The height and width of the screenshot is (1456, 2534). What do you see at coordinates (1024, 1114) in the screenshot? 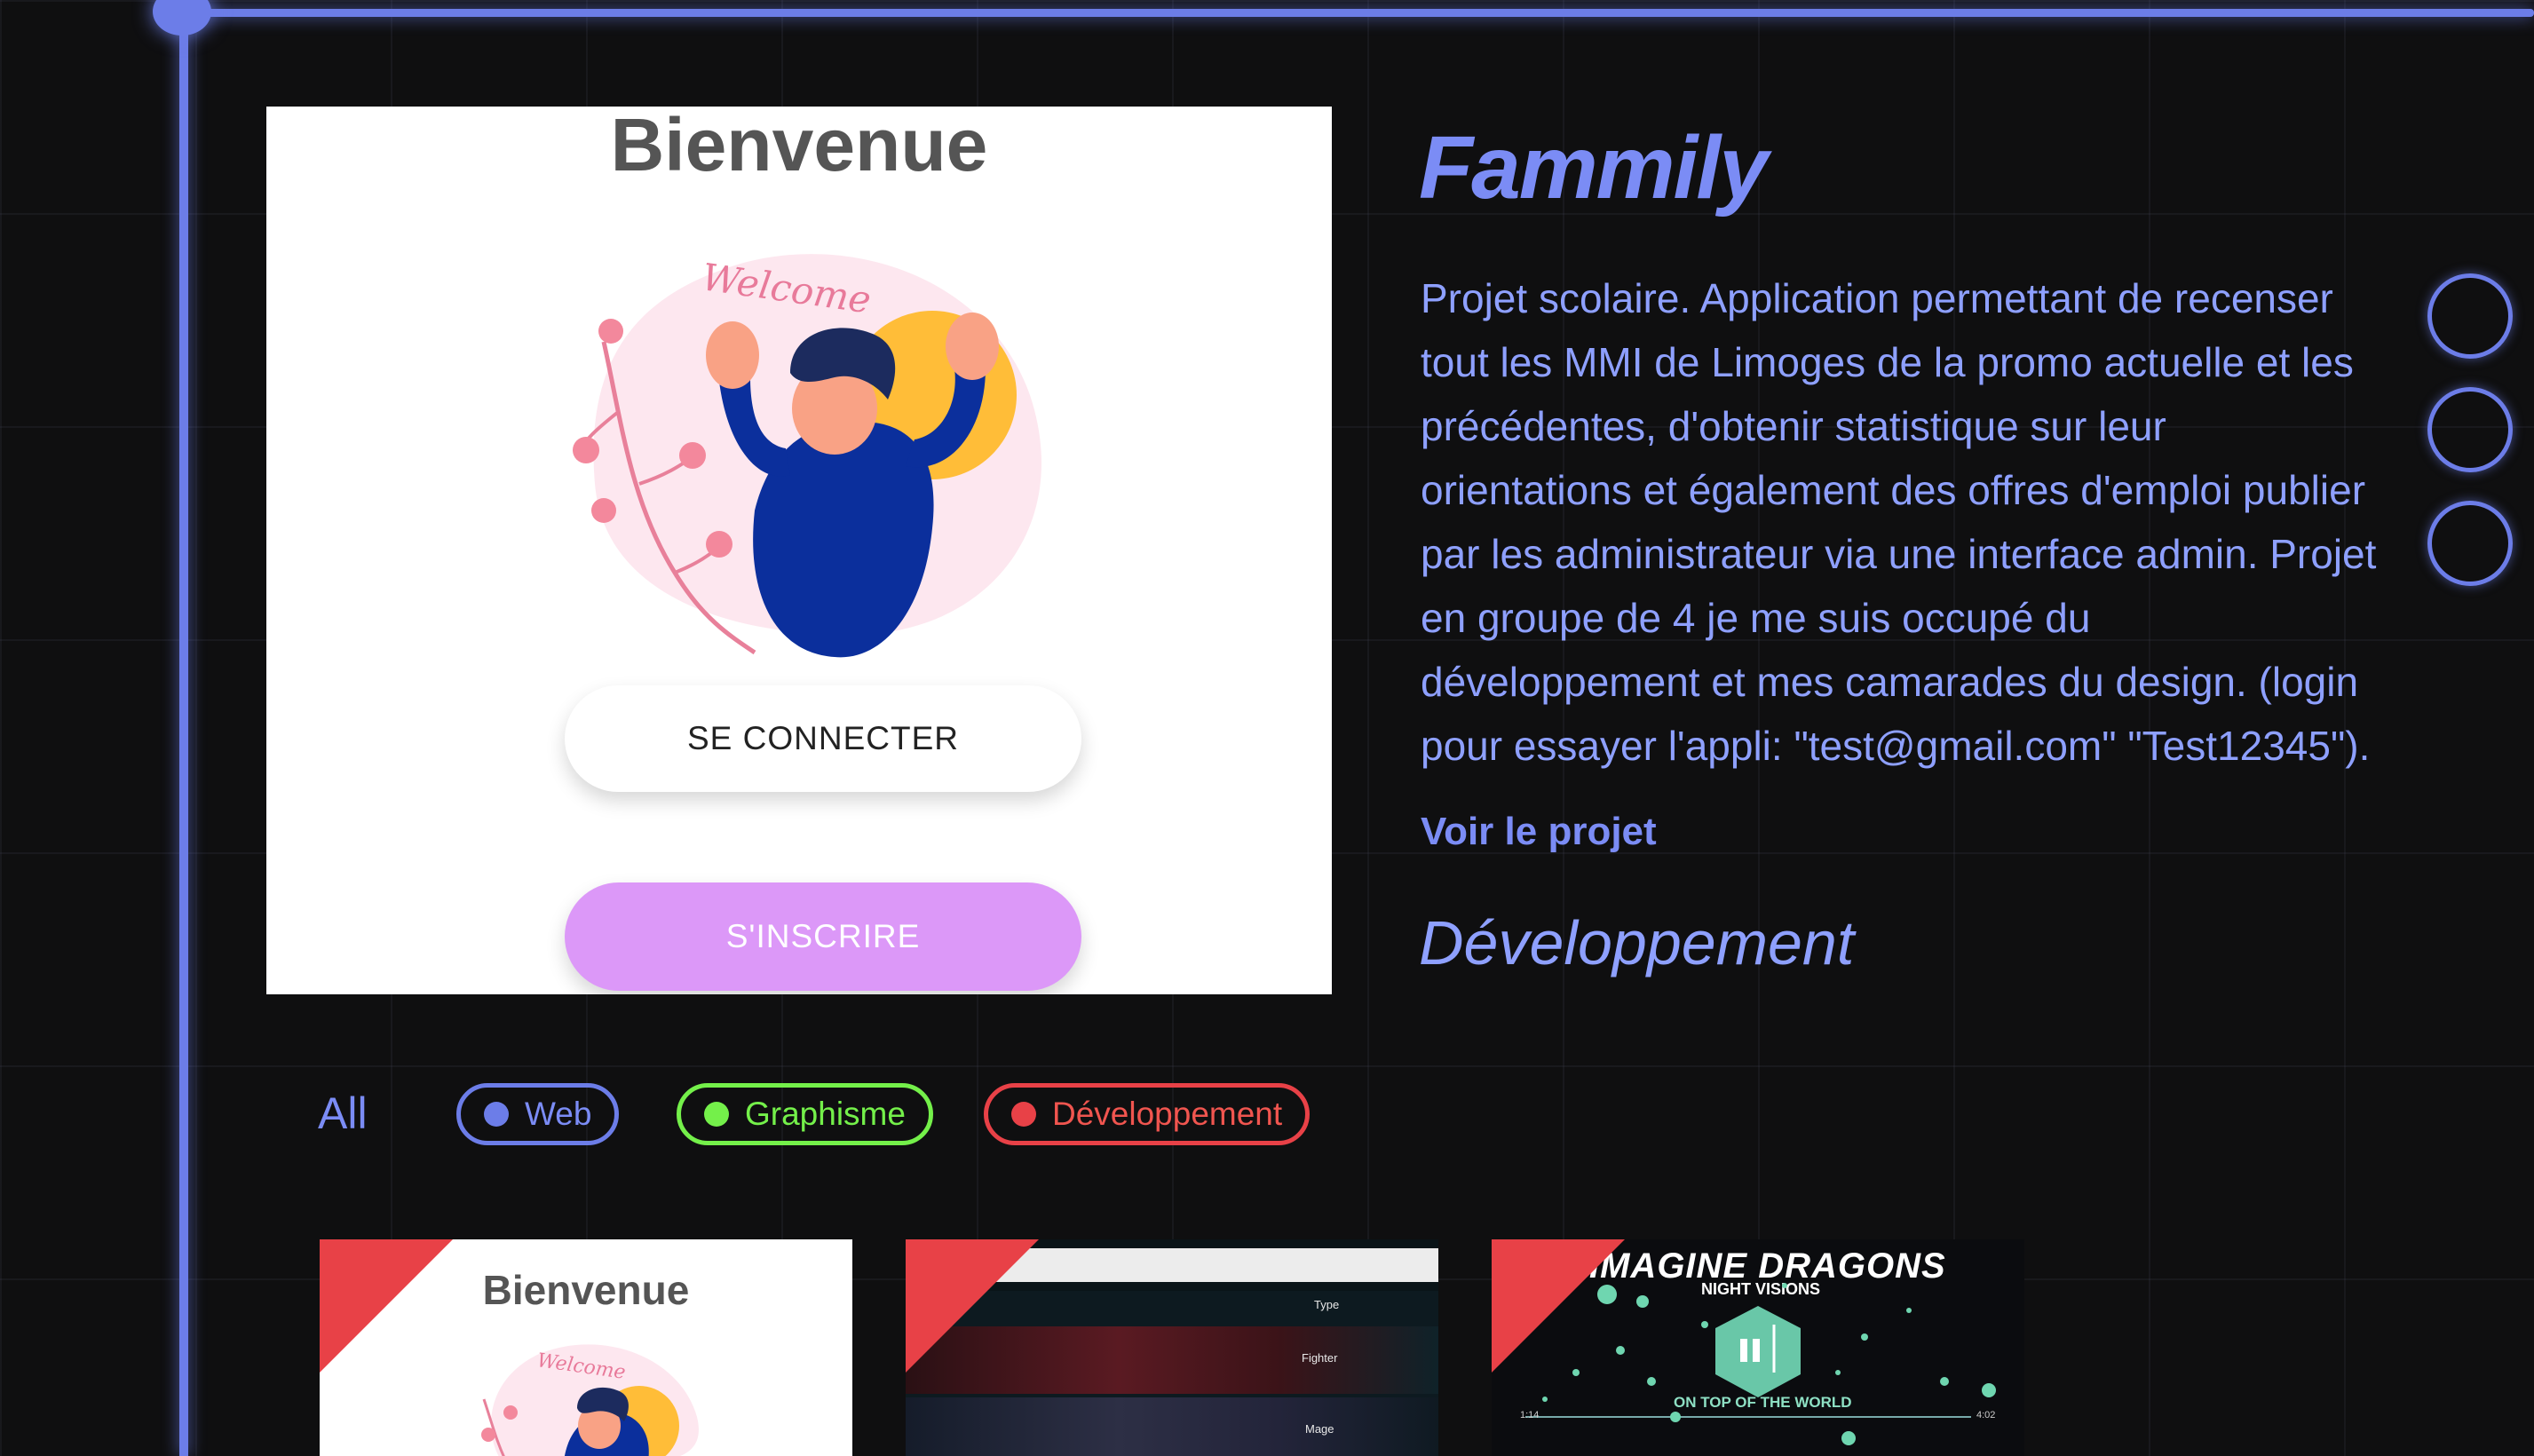
I see `developpement-dot-icon` at bounding box center [1024, 1114].